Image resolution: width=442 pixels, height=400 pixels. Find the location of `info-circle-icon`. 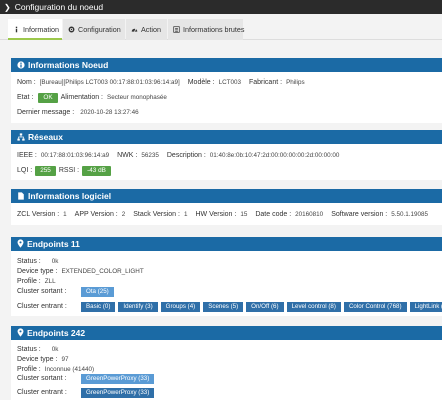

info-circle-icon is located at coordinates (21, 65).